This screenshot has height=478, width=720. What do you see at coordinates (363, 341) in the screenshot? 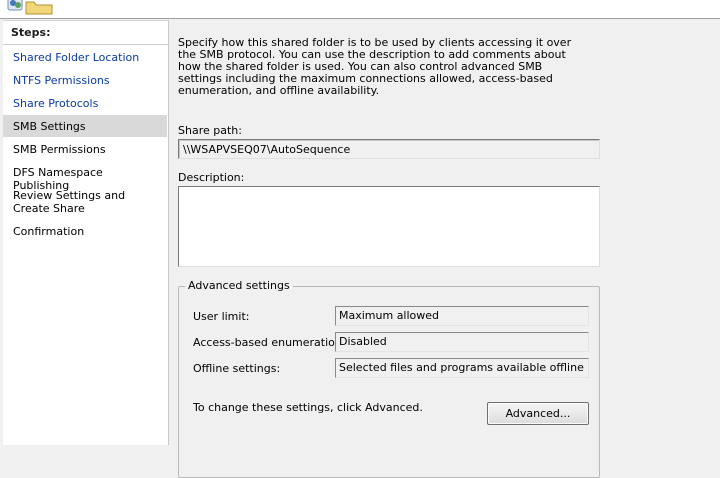
I see `abe-value: Disabled` at bounding box center [363, 341].